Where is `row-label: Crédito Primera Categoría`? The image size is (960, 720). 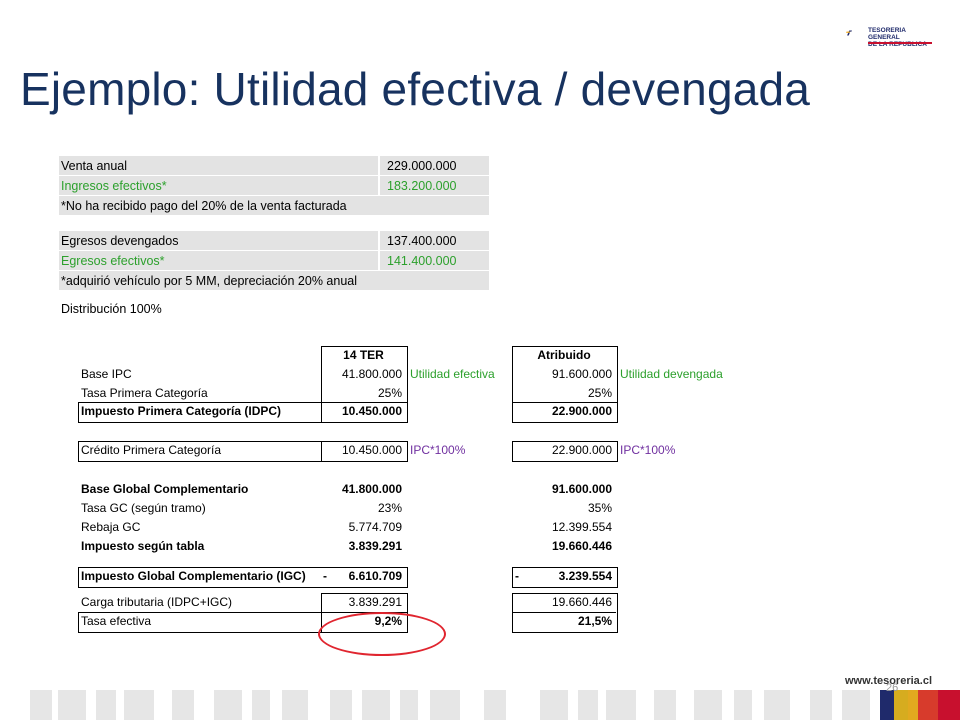 row-label: Crédito Primera Categoría is located at coordinates (151, 450).